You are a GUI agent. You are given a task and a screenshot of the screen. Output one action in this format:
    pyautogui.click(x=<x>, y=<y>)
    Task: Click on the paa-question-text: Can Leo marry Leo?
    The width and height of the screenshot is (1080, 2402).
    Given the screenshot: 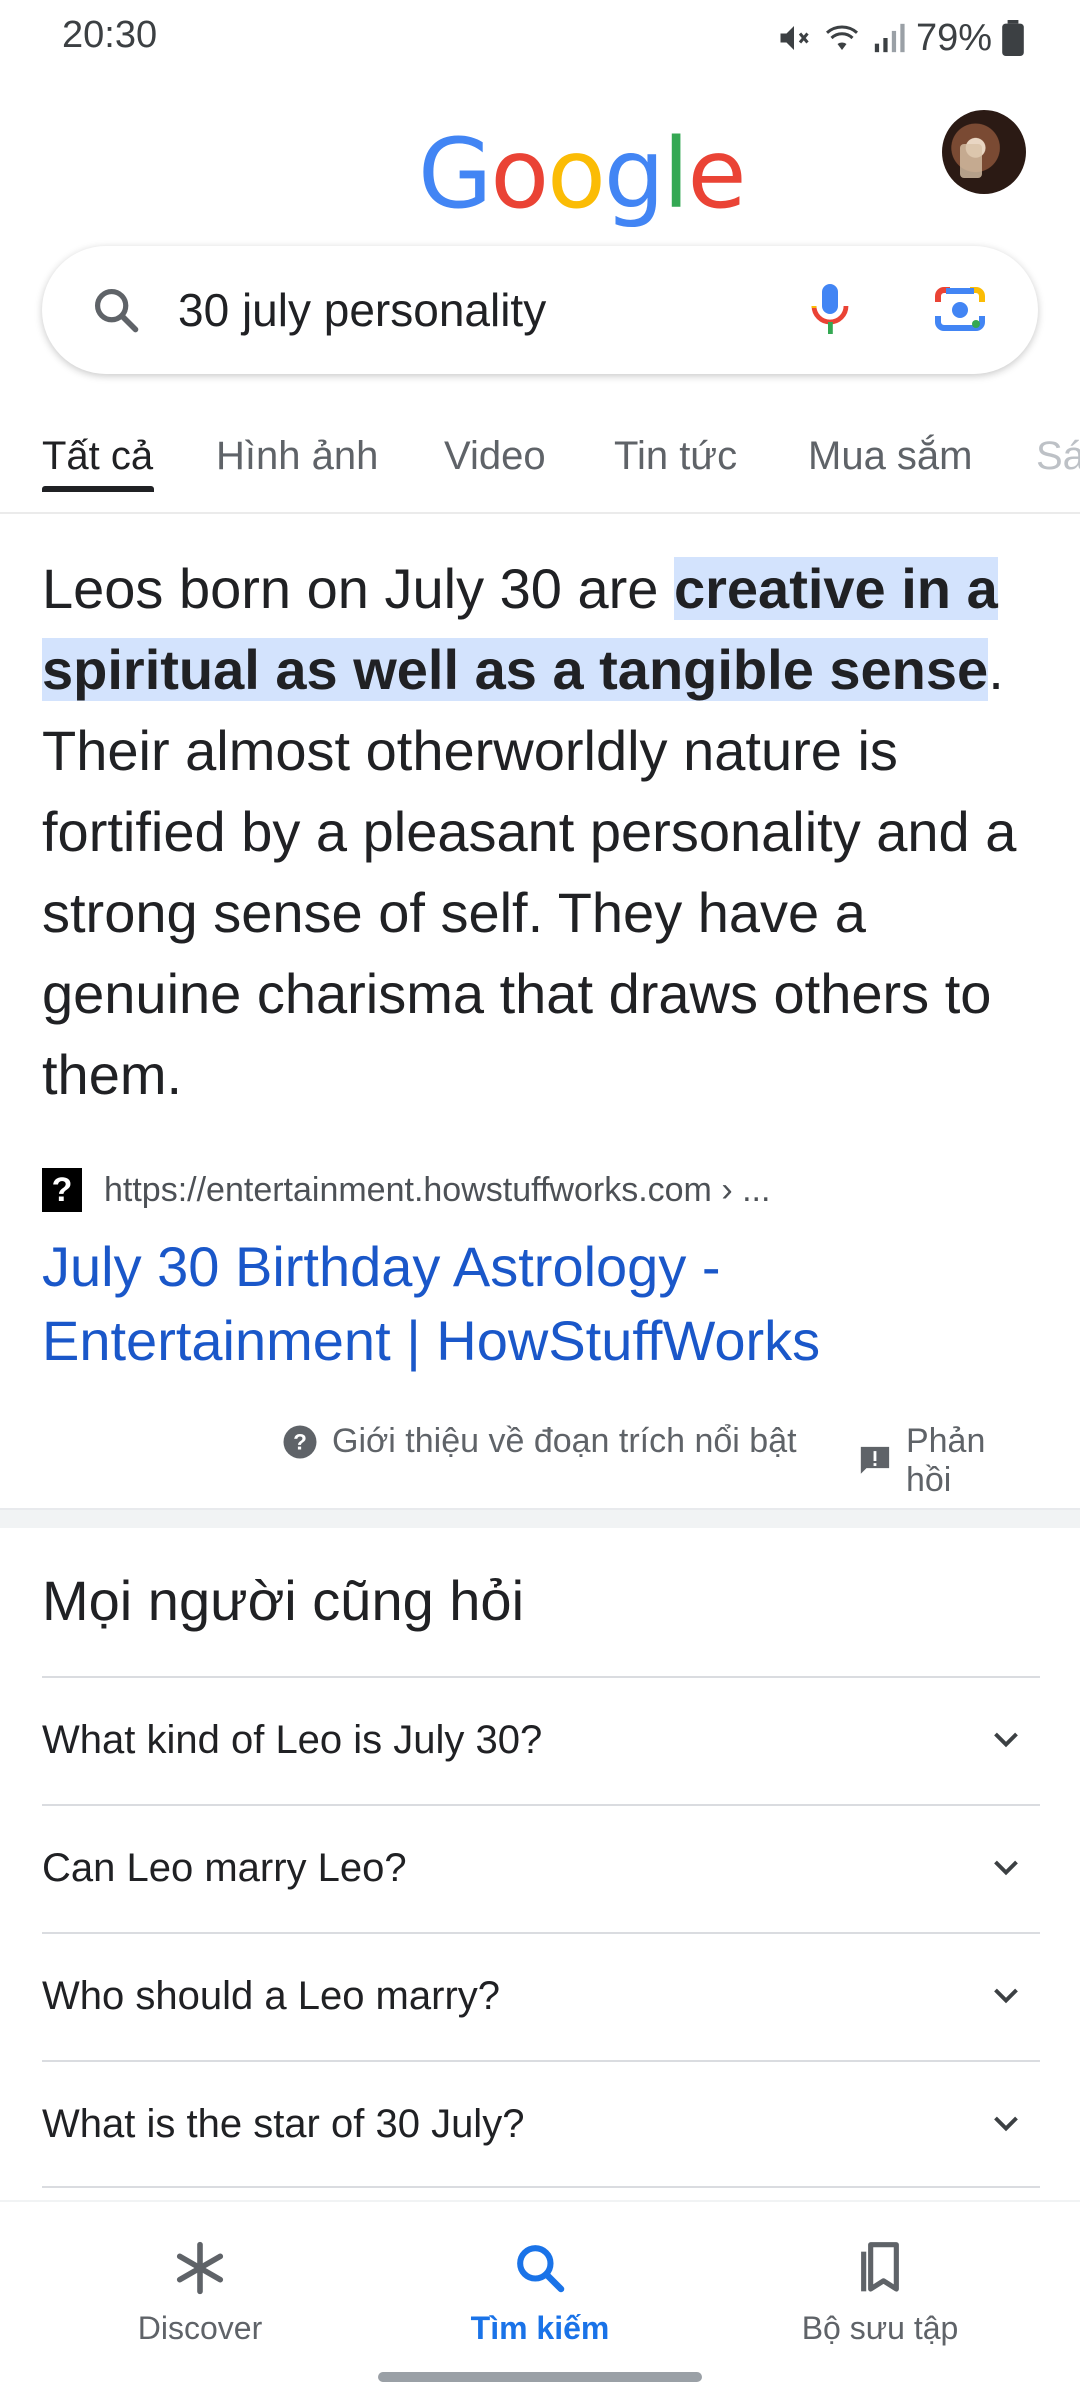 What is the action you would take?
    pyautogui.click(x=224, y=1868)
    